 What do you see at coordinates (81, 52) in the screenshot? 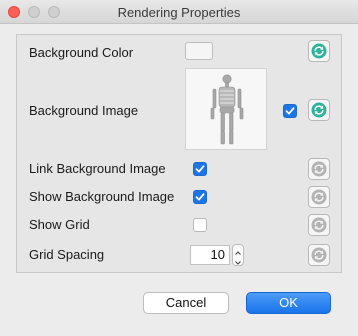
I see `background-color-label: Background Color` at bounding box center [81, 52].